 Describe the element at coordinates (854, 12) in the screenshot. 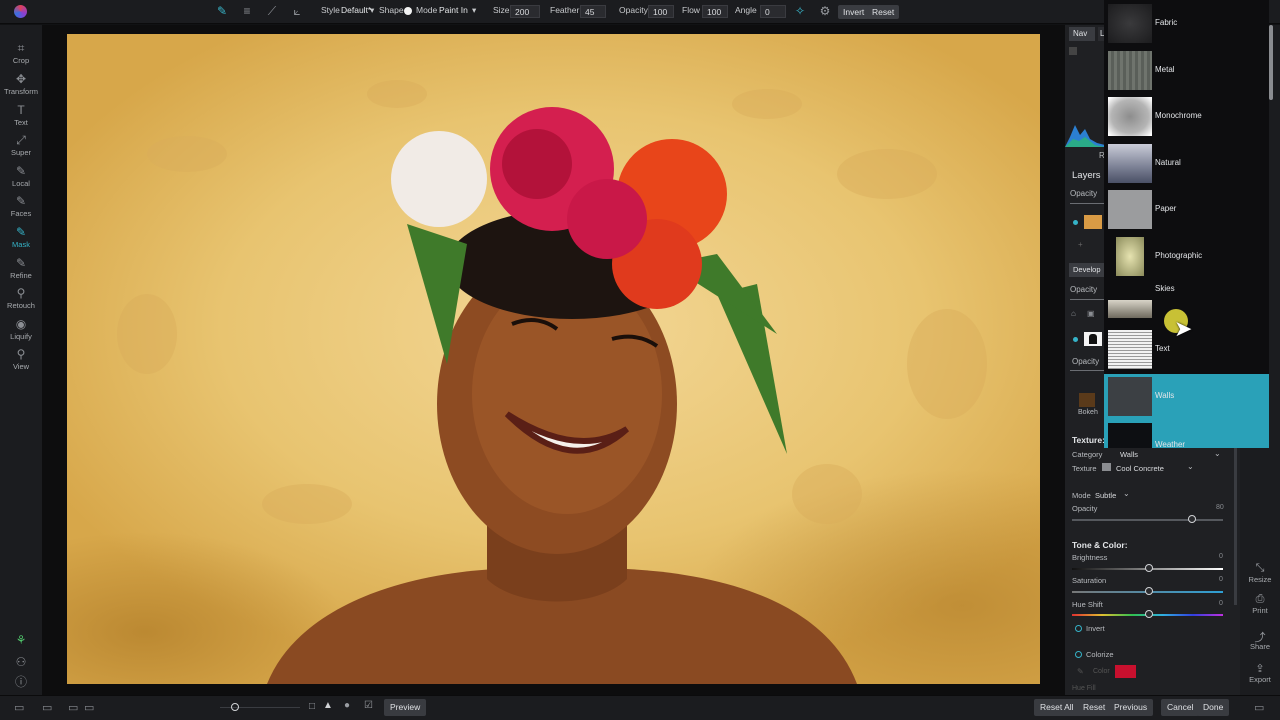

I see `invert-button: Invert` at that location.